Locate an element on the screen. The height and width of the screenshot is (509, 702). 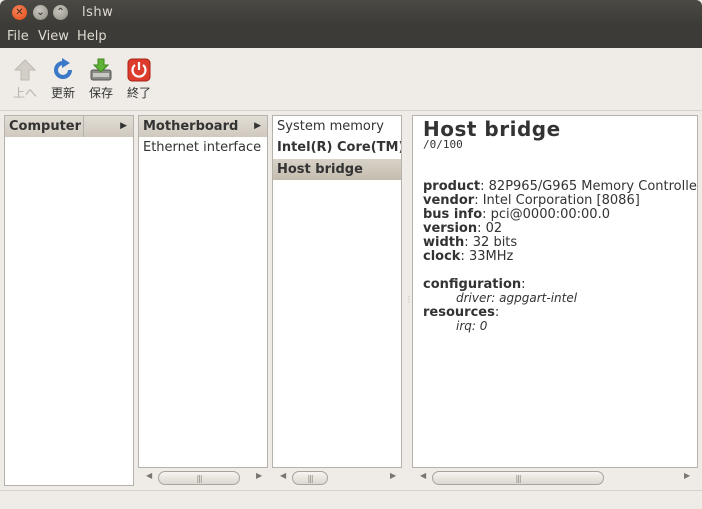
column-motherboard: Motherboard ▶ Ethernet interface is located at coordinates (203, 291).